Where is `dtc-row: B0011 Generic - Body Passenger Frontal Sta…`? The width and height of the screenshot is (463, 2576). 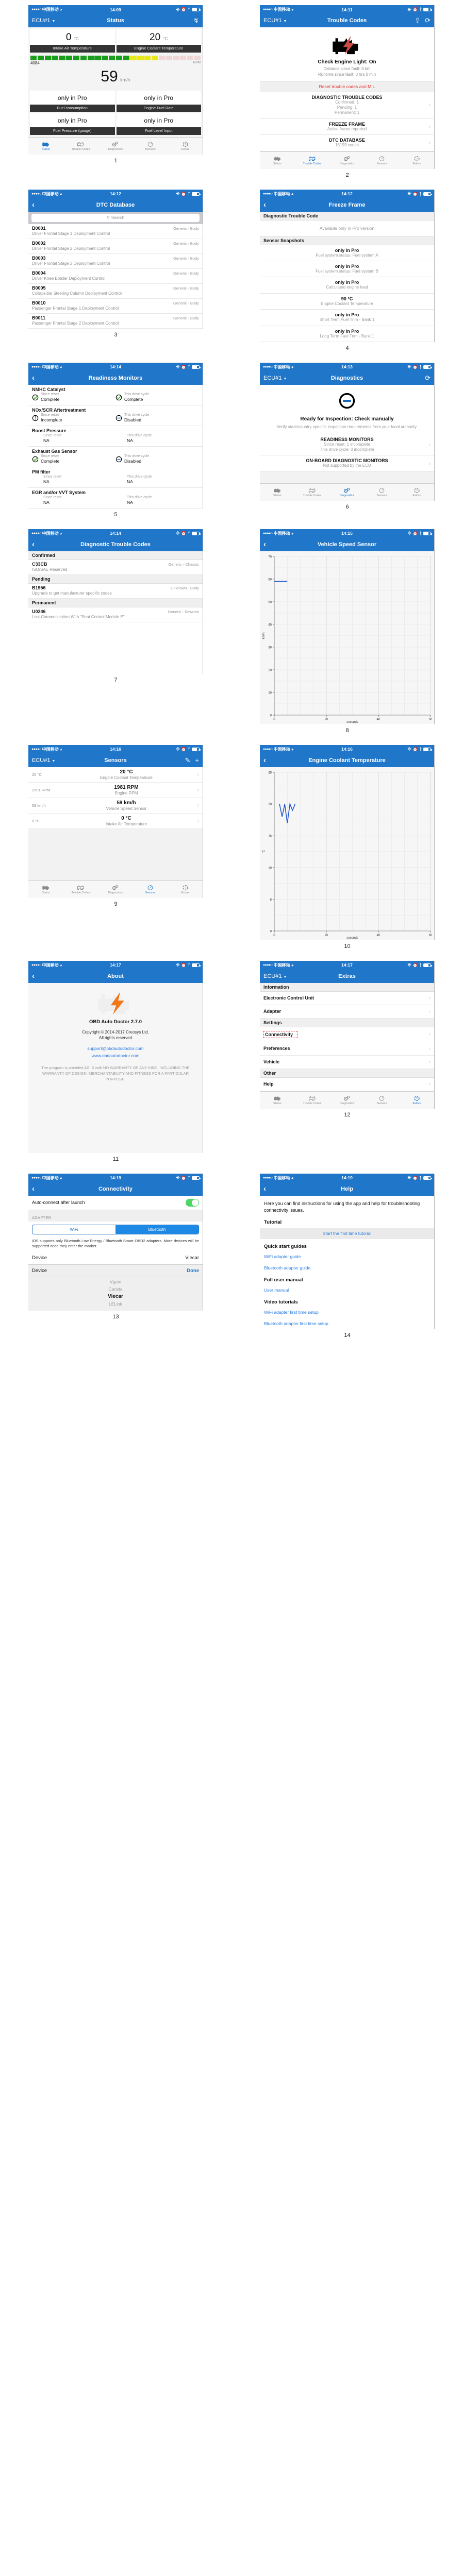 dtc-row: B0011 Generic - Body Passenger Frontal Sta… is located at coordinates (115, 321).